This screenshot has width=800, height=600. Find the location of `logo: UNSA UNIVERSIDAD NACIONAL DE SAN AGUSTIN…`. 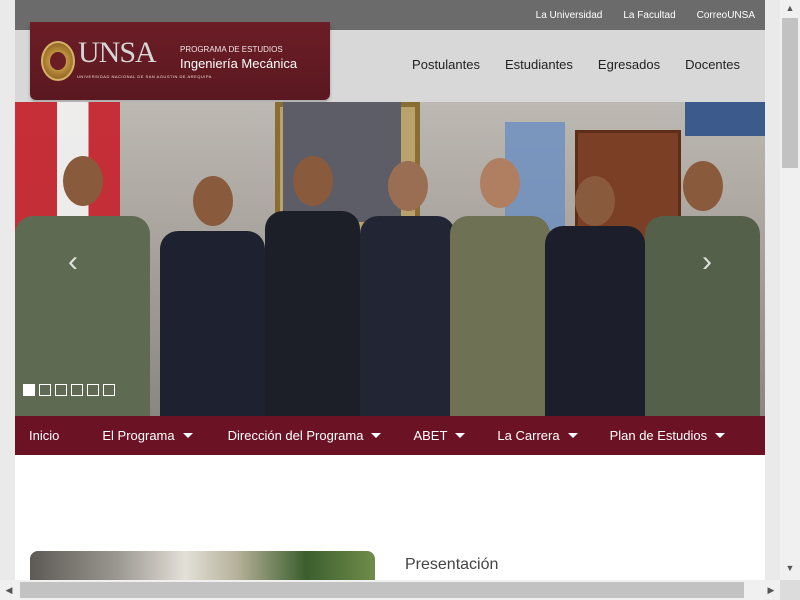

logo: UNSA UNIVERSIDAD NACIONAL DE SAN AGUSTIN… is located at coordinates (180, 61).